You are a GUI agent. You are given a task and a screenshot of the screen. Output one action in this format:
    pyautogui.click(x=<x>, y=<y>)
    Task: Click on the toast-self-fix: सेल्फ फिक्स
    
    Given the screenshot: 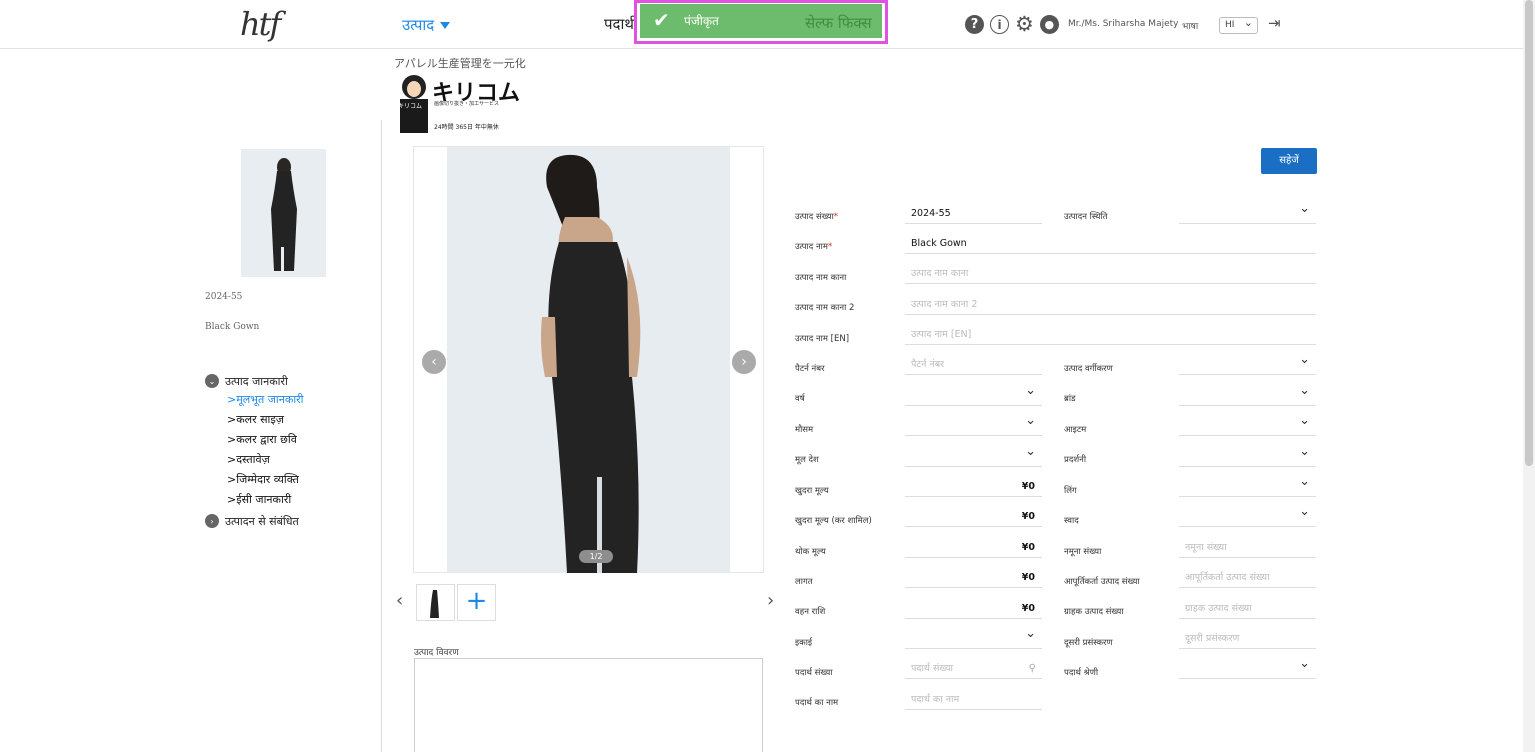 What is the action you would take?
    pyautogui.click(x=838, y=23)
    